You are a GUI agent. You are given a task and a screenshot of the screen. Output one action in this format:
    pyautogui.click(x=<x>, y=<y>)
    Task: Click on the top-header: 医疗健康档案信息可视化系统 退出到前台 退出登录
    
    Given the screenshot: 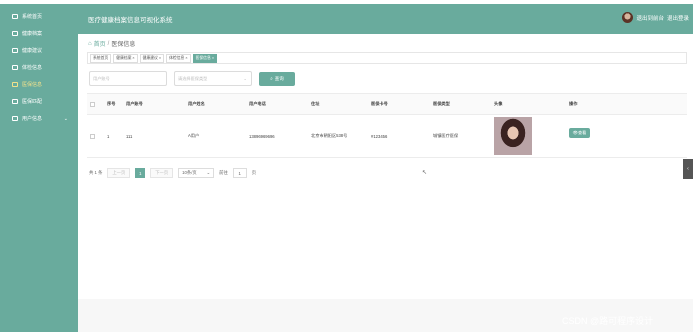 What is the action you would take?
    pyautogui.click(x=385, y=19)
    